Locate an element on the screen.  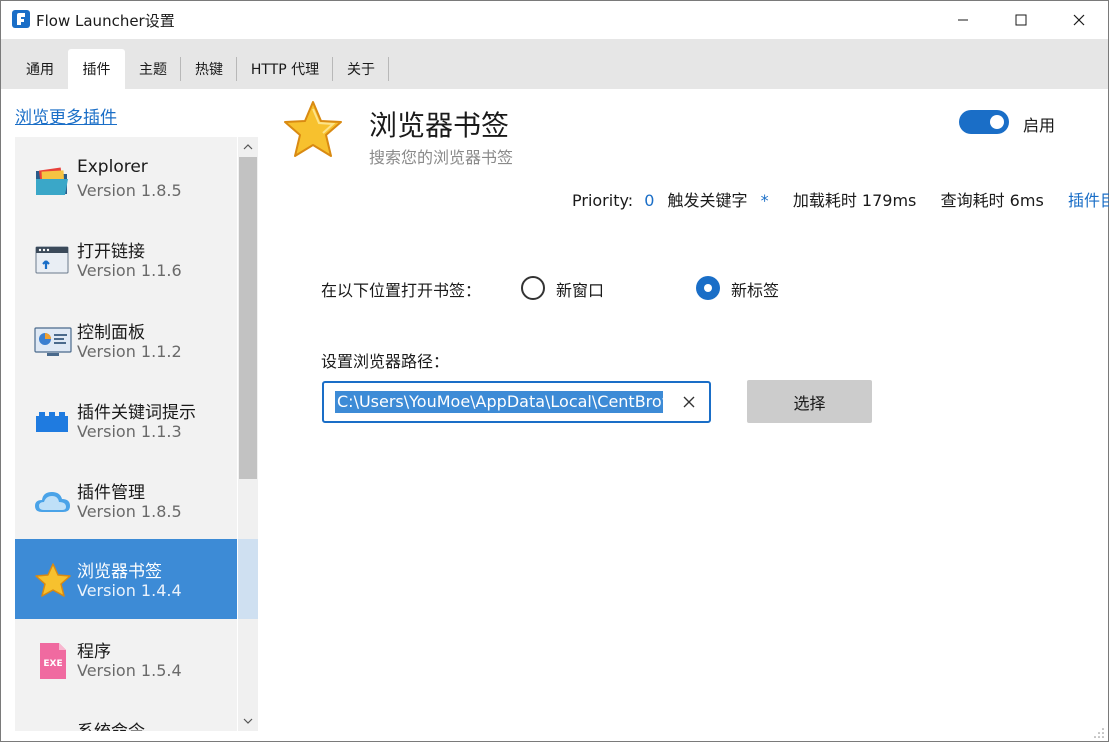
new-window-label: 新窗口 is located at coordinates (580, 289).